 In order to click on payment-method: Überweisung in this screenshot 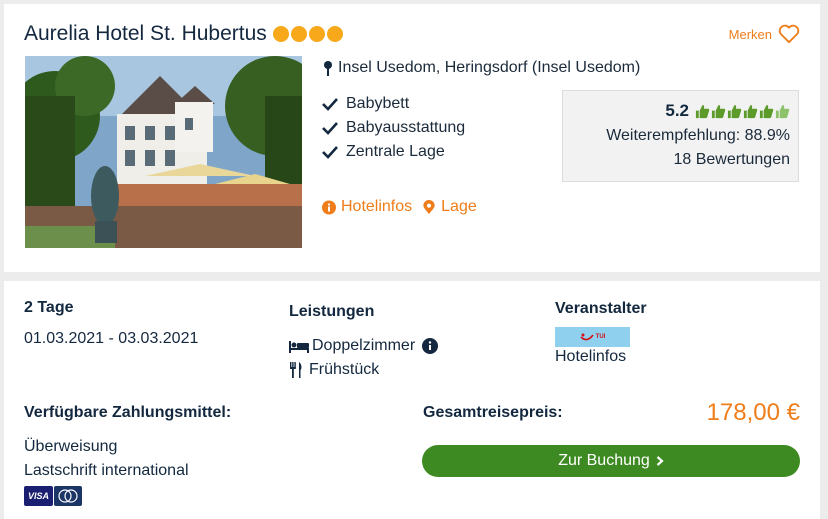, I will do `click(71, 446)`.